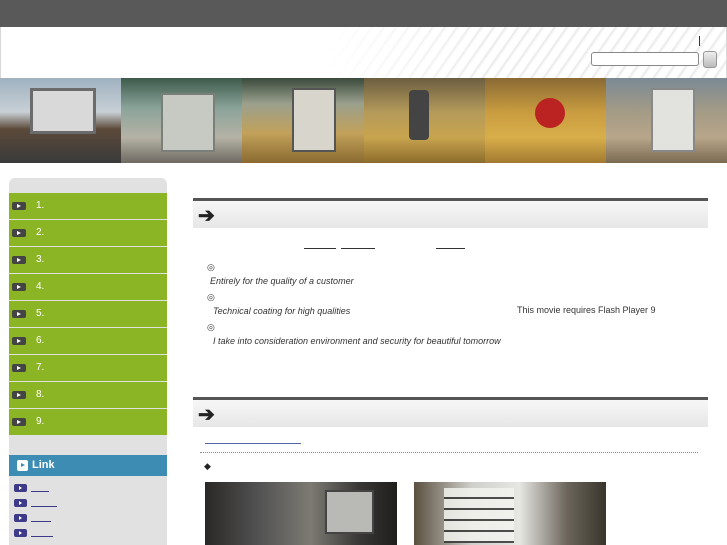 This screenshot has width=727, height=545. What do you see at coordinates (40, 394) in the screenshot?
I see `sidebar-item-label: 8.` at bounding box center [40, 394].